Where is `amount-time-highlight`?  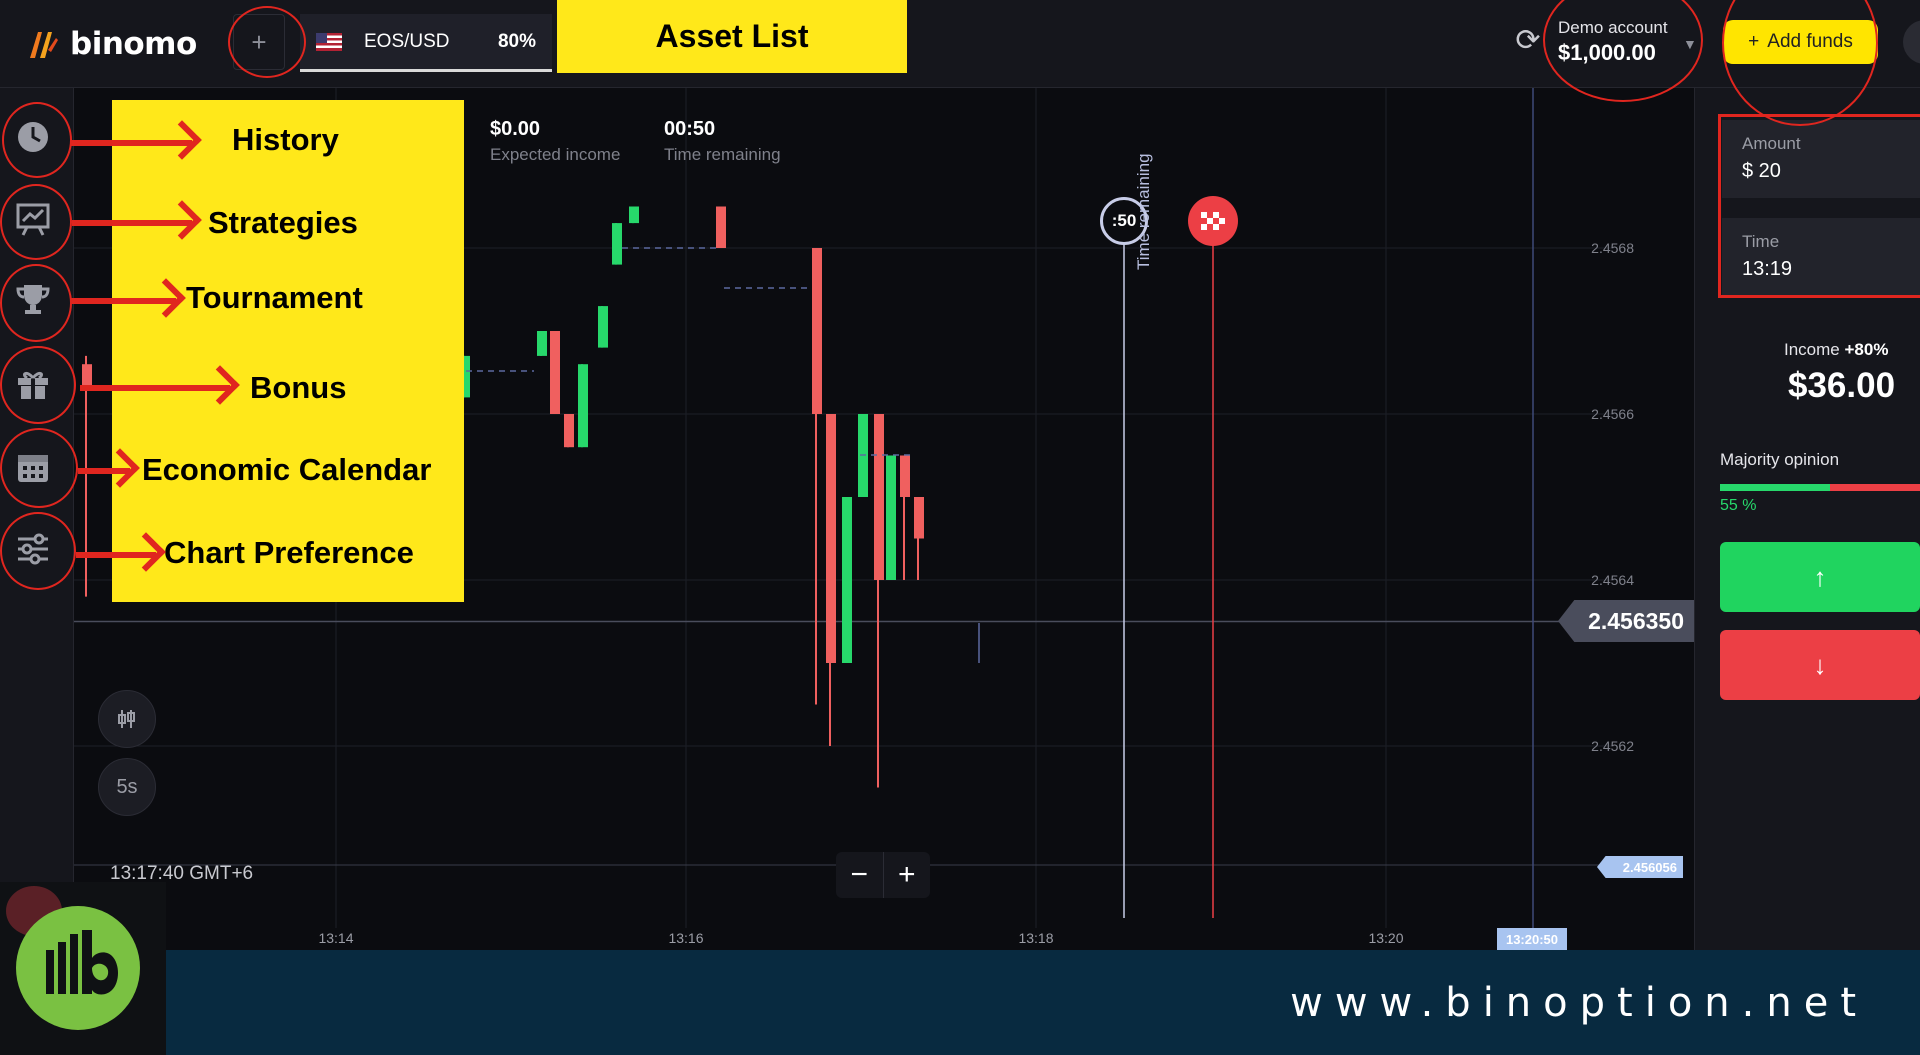
amount-time-highlight is located at coordinates (1819, 206).